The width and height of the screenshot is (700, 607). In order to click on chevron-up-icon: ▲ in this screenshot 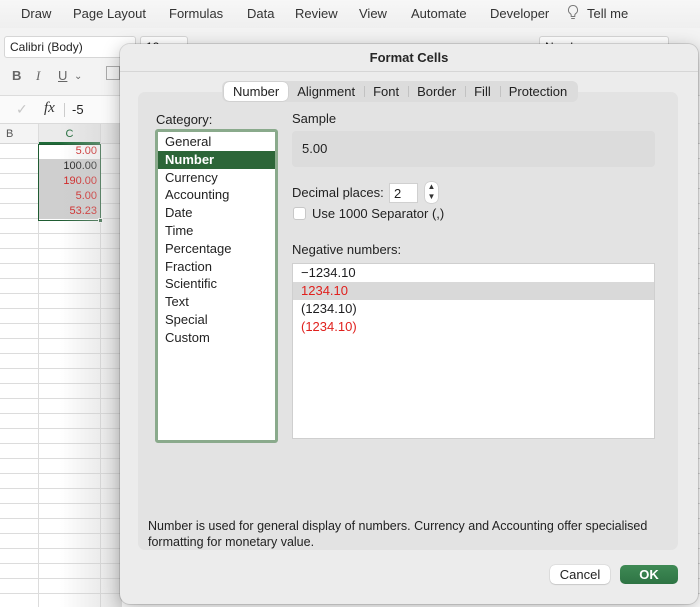, I will do `click(431, 187)`.